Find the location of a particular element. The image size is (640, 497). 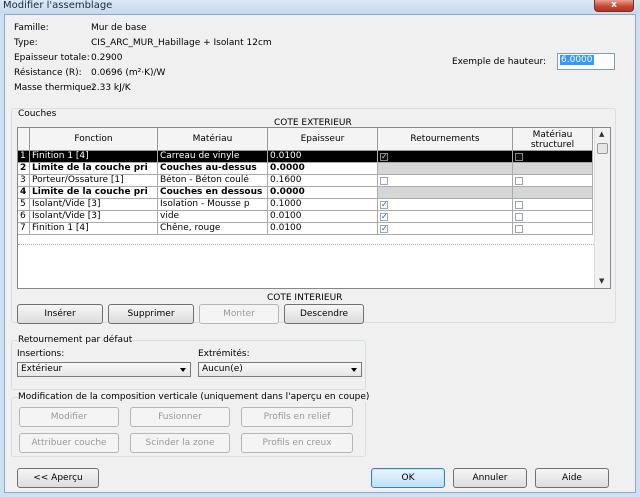

ends-value: Aucun(e) is located at coordinates (222, 369).